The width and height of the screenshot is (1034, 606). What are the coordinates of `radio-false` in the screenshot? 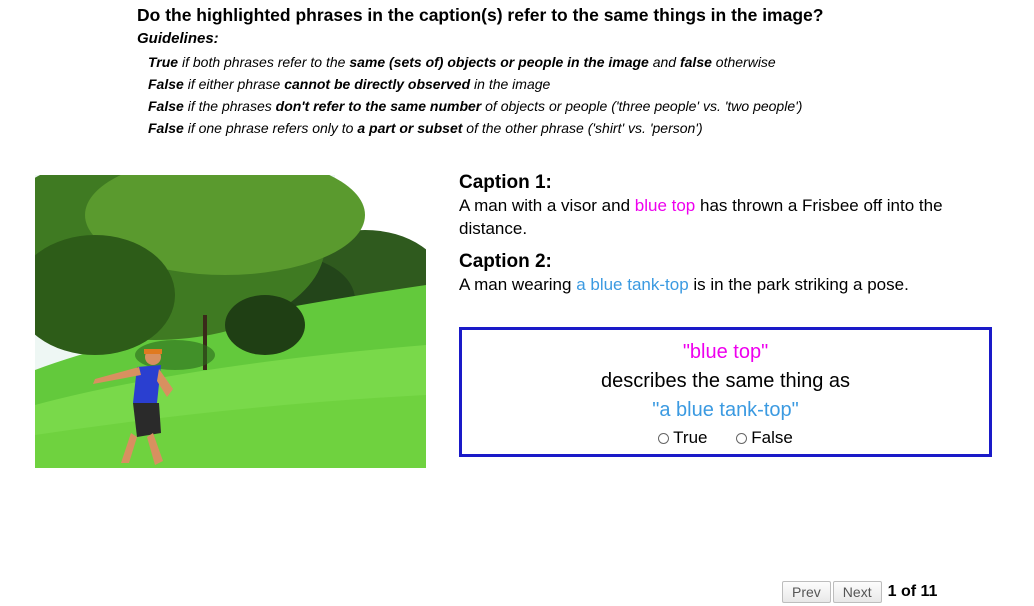 It's located at (742, 438).